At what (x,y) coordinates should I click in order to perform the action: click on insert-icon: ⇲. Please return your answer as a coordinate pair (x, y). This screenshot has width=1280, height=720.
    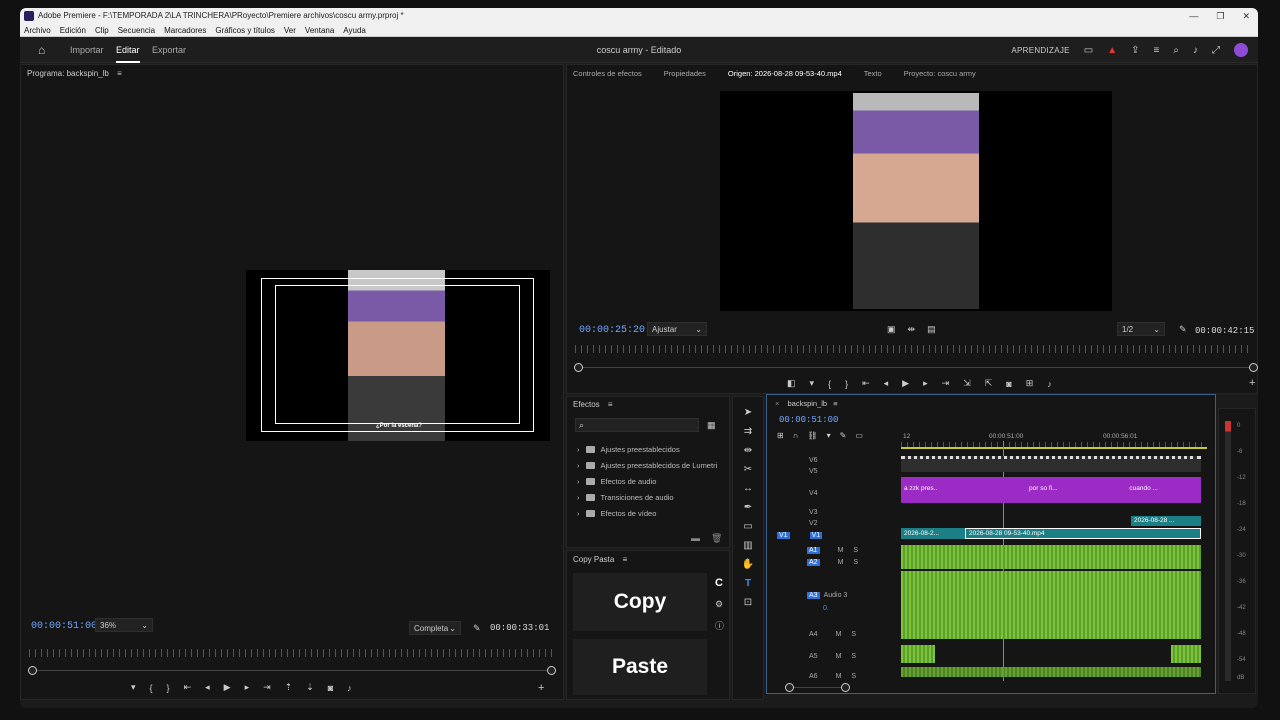
    Looking at the image, I should click on (967, 383).